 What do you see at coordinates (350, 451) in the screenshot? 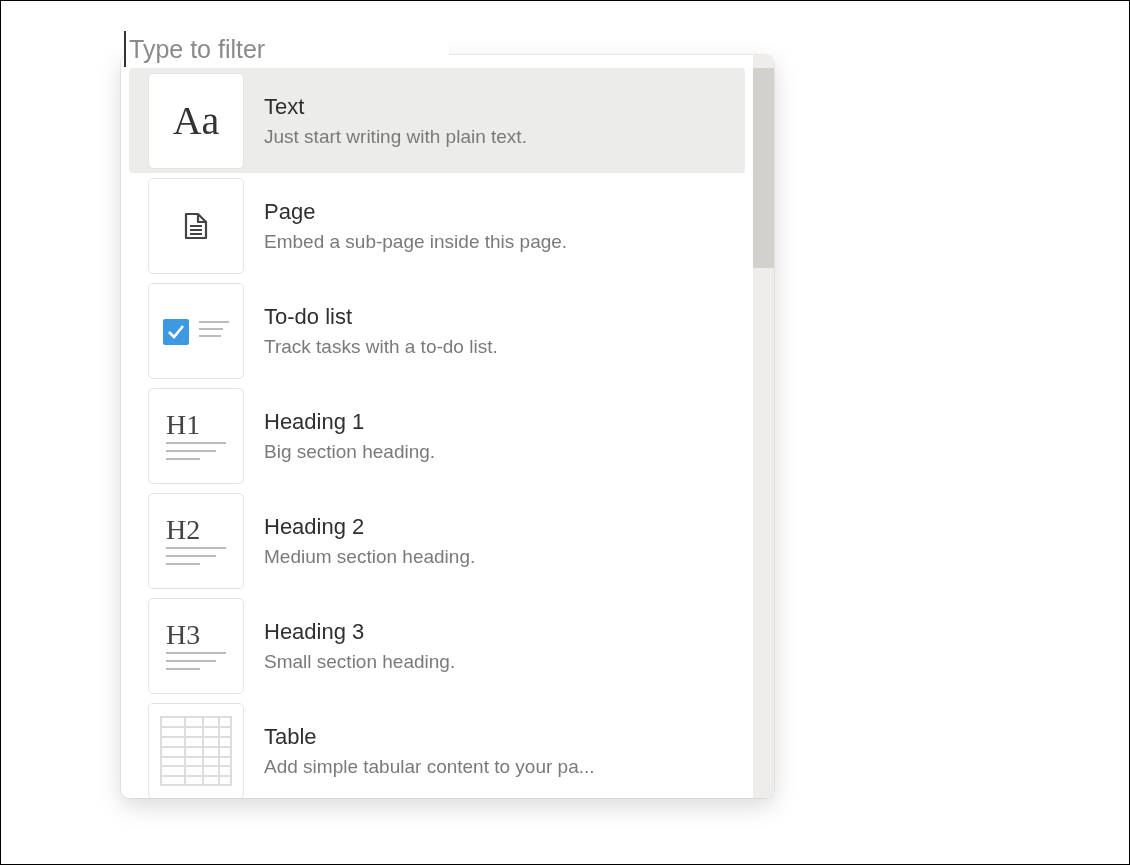
I see `item-description: Big section heading.` at bounding box center [350, 451].